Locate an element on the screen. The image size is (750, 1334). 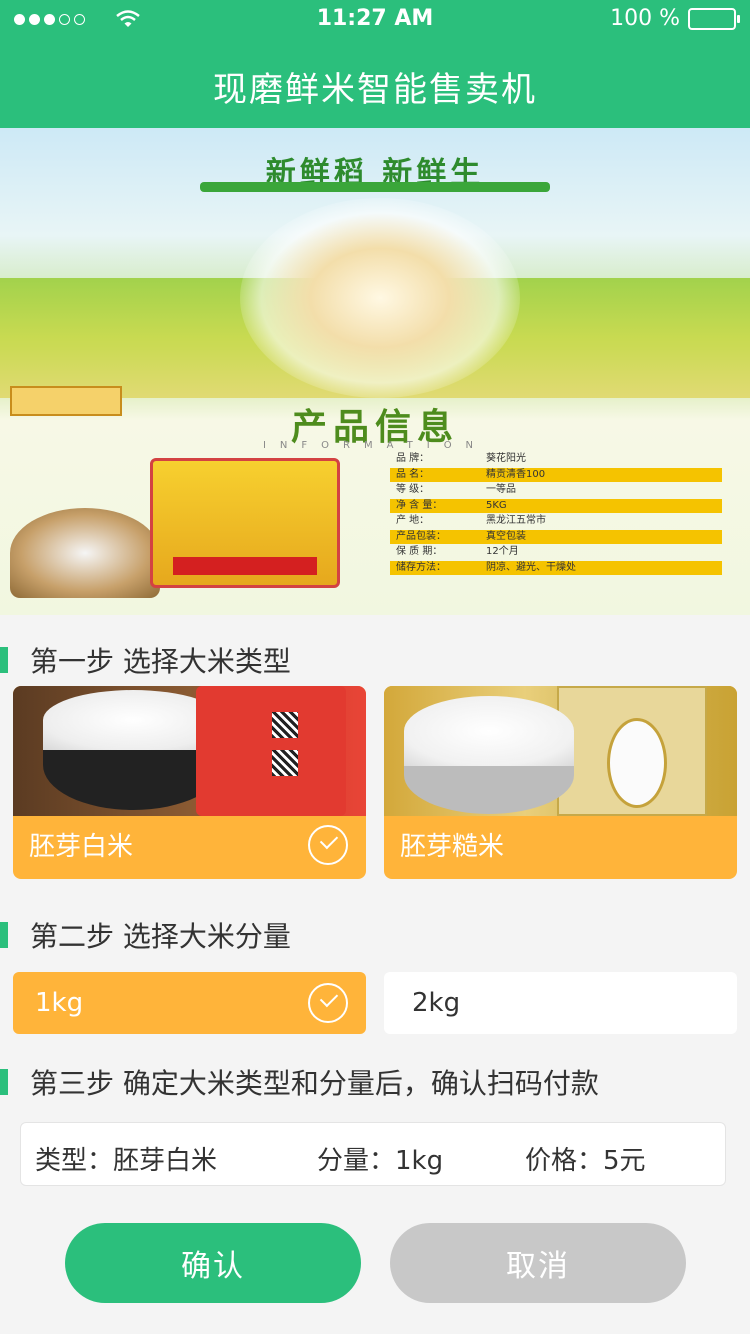
rice-option-white: 胚芽白米 is located at coordinates (189, 782).